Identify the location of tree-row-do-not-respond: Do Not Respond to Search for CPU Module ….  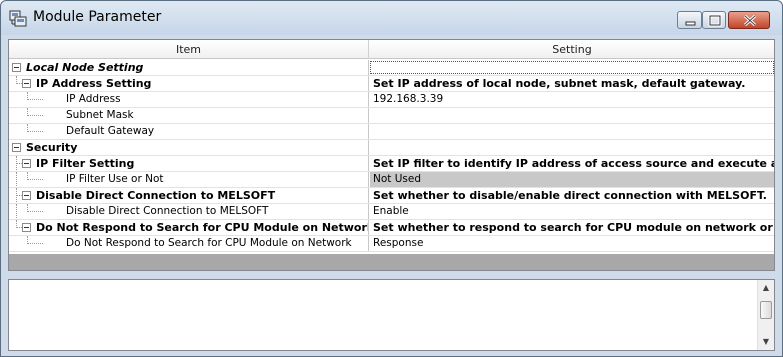
(391, 244).